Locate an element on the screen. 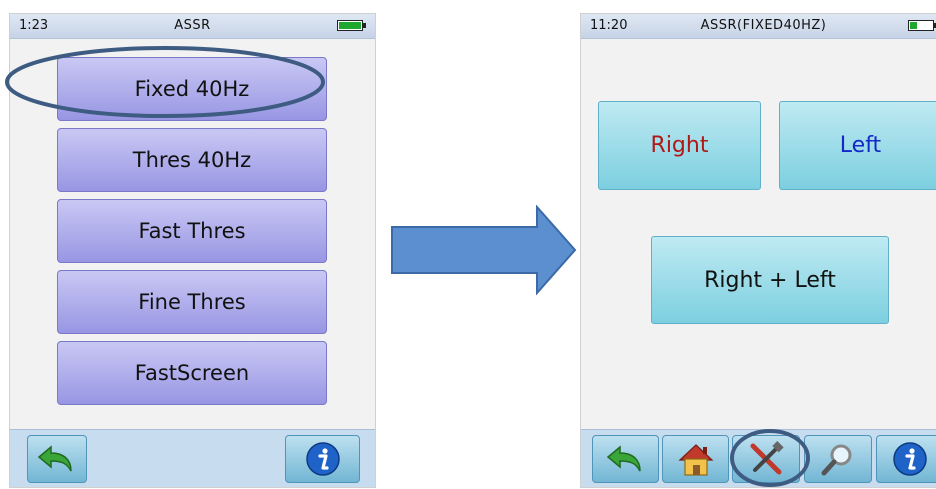 This screenshot has width=936, height=489. status-bar: 1:23 ASSR is located at coordinates (192, 26).